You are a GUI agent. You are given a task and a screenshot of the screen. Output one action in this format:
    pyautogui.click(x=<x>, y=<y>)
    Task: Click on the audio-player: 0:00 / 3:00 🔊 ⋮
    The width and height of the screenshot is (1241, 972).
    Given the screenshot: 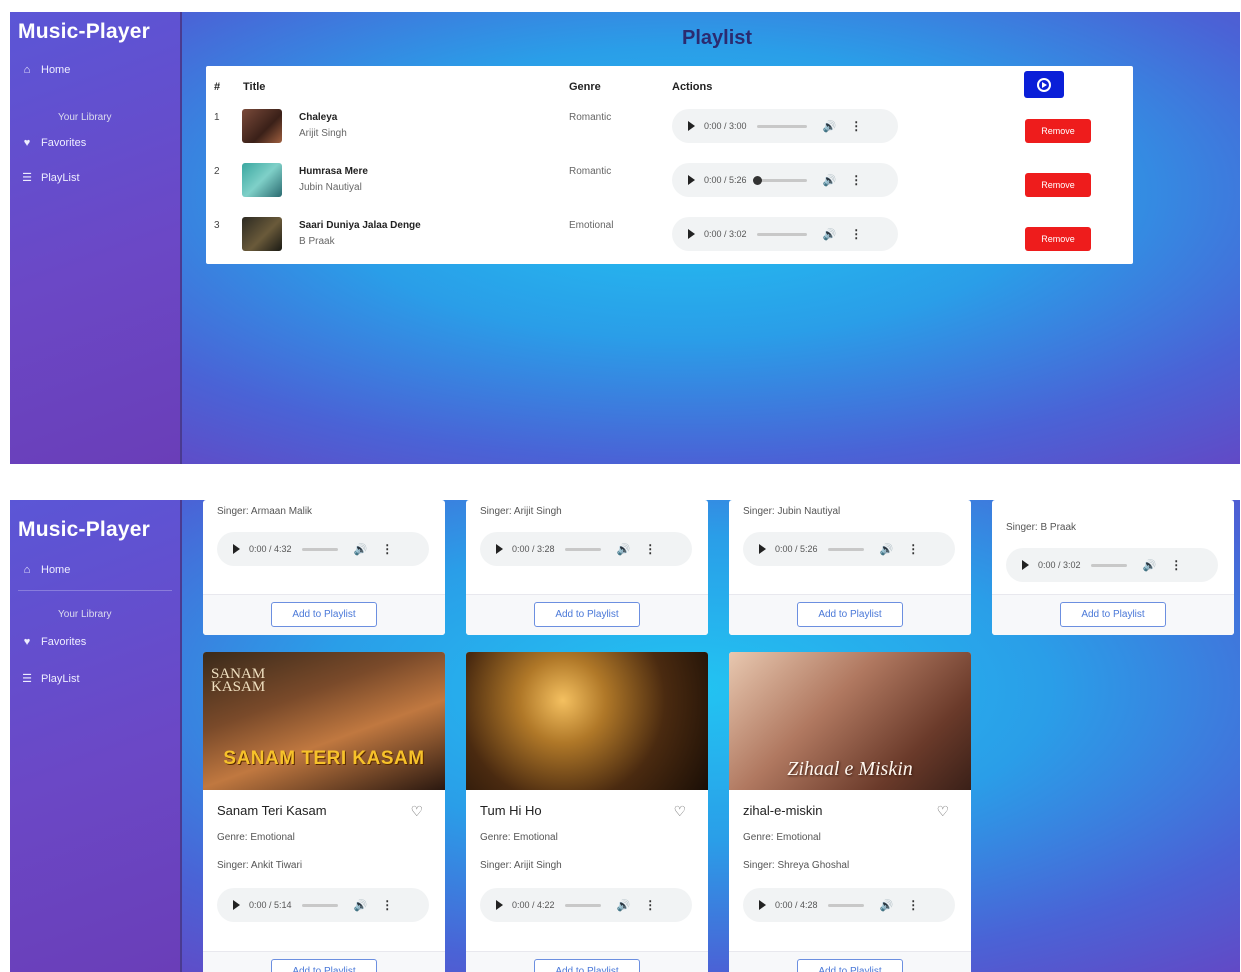 What is the action you would take?
    pyautogui.click(x=785, y=126)
    